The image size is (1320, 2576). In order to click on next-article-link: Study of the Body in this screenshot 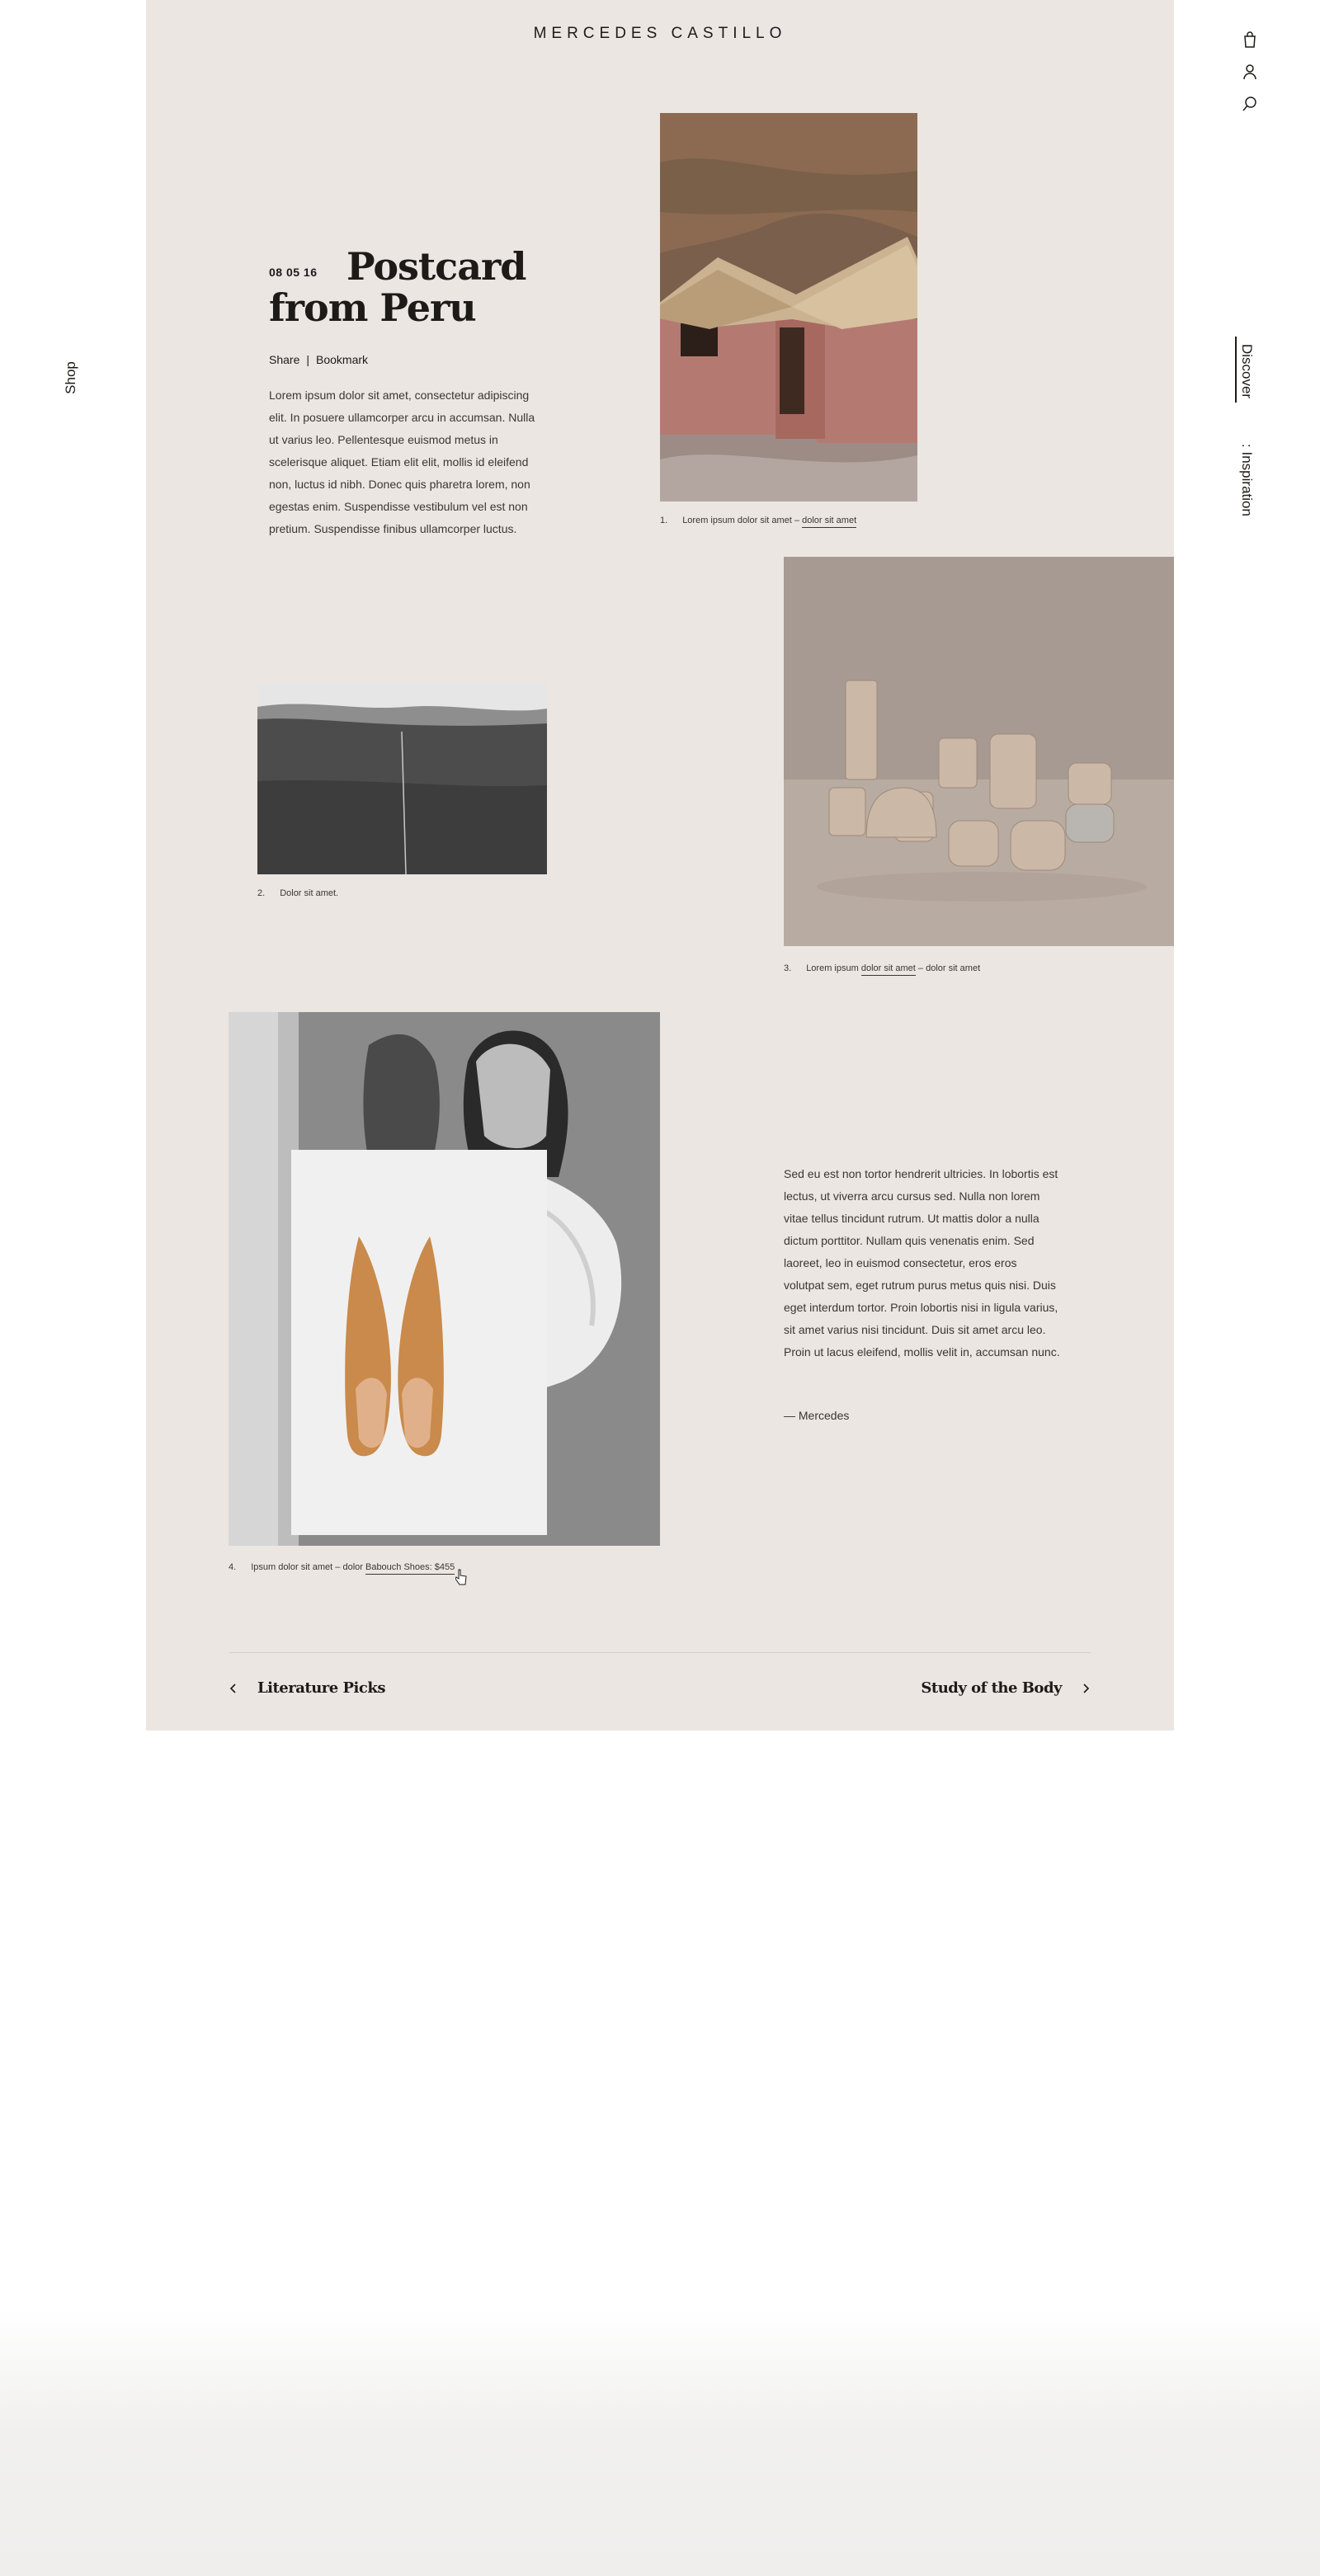, I will do `click(1006, 1688)`.